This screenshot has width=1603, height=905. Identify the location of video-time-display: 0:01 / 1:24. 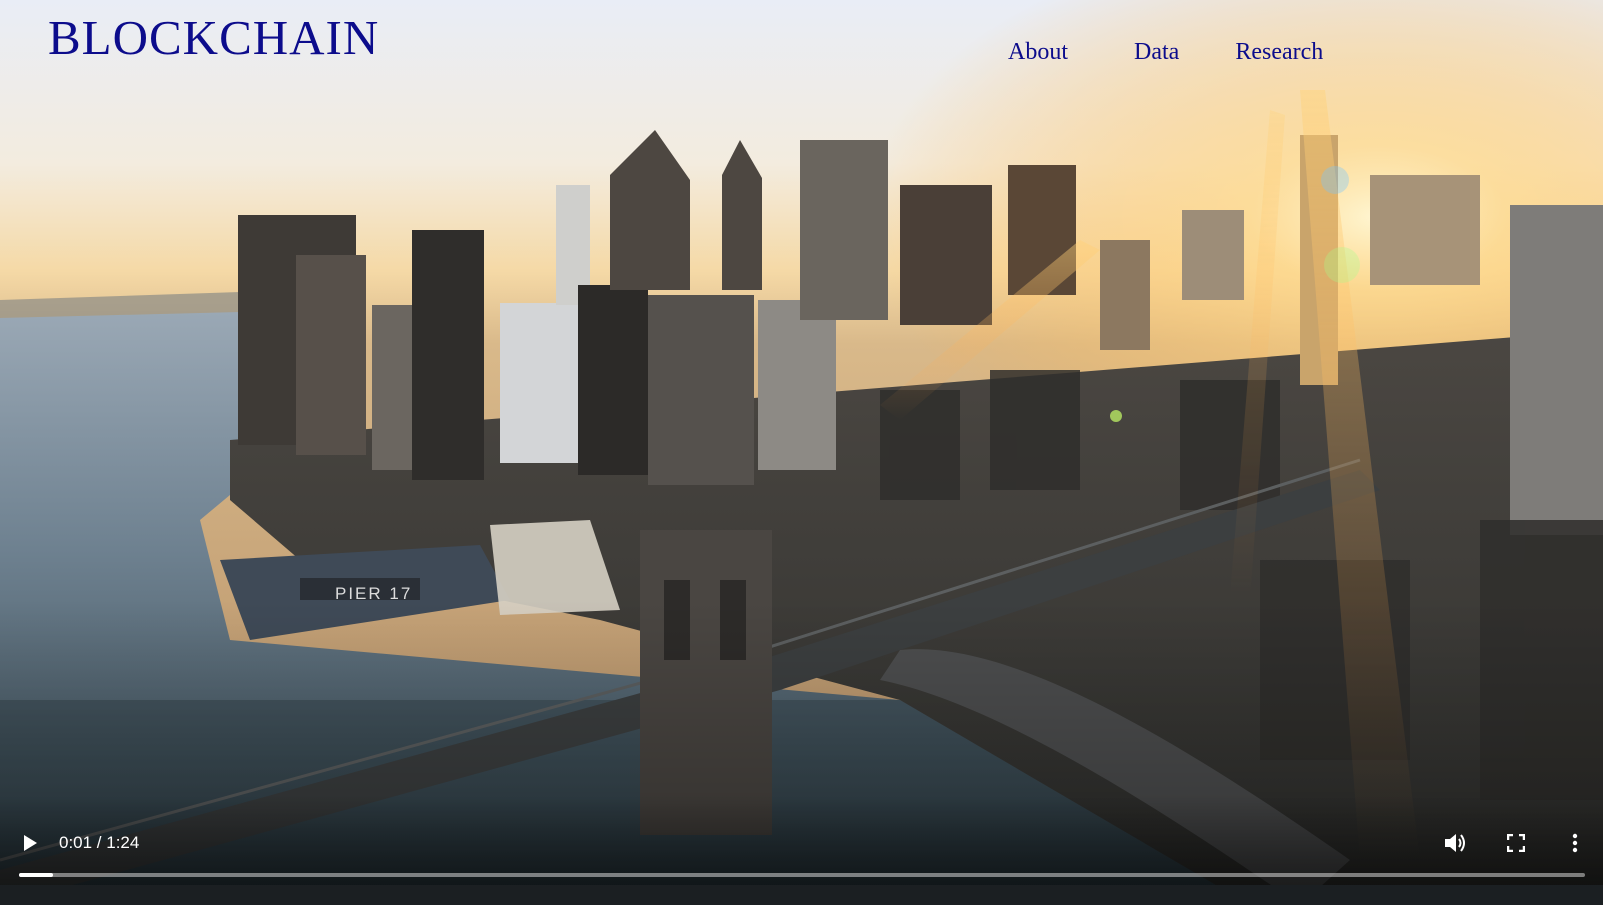
(99, 842).